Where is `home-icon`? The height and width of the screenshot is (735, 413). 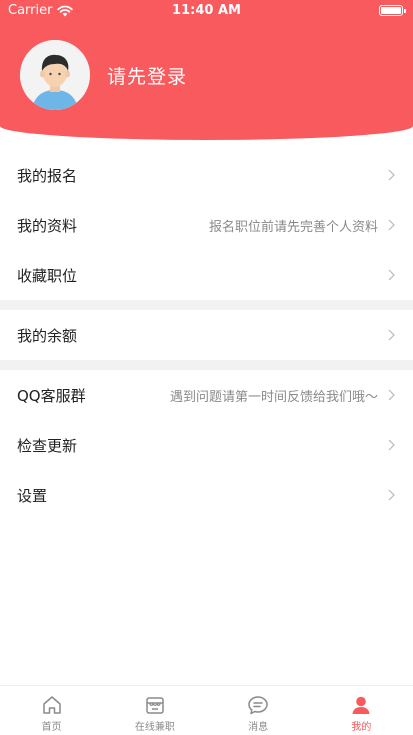 home-icon is located at coordinates (51, 705).